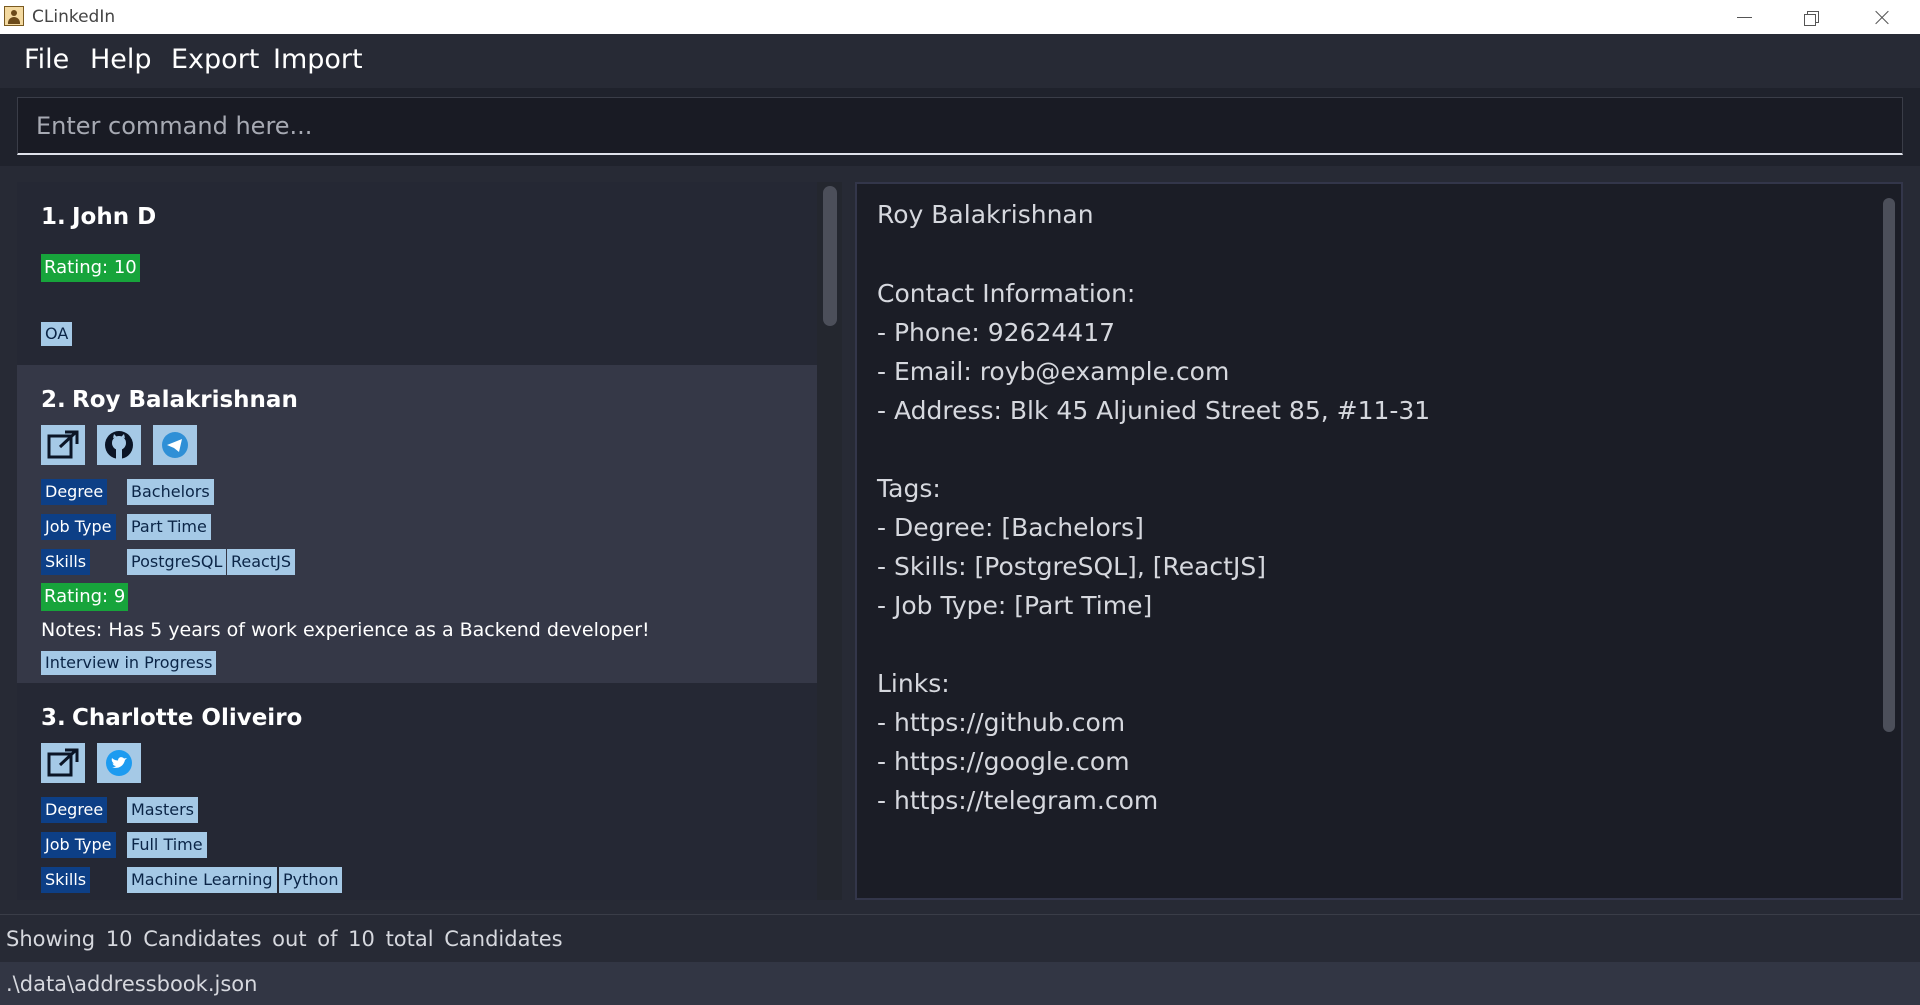 This screenshot has width=1920, height=1005. I want to click on menu-bar: File Help Export Import, so click(960, 61).